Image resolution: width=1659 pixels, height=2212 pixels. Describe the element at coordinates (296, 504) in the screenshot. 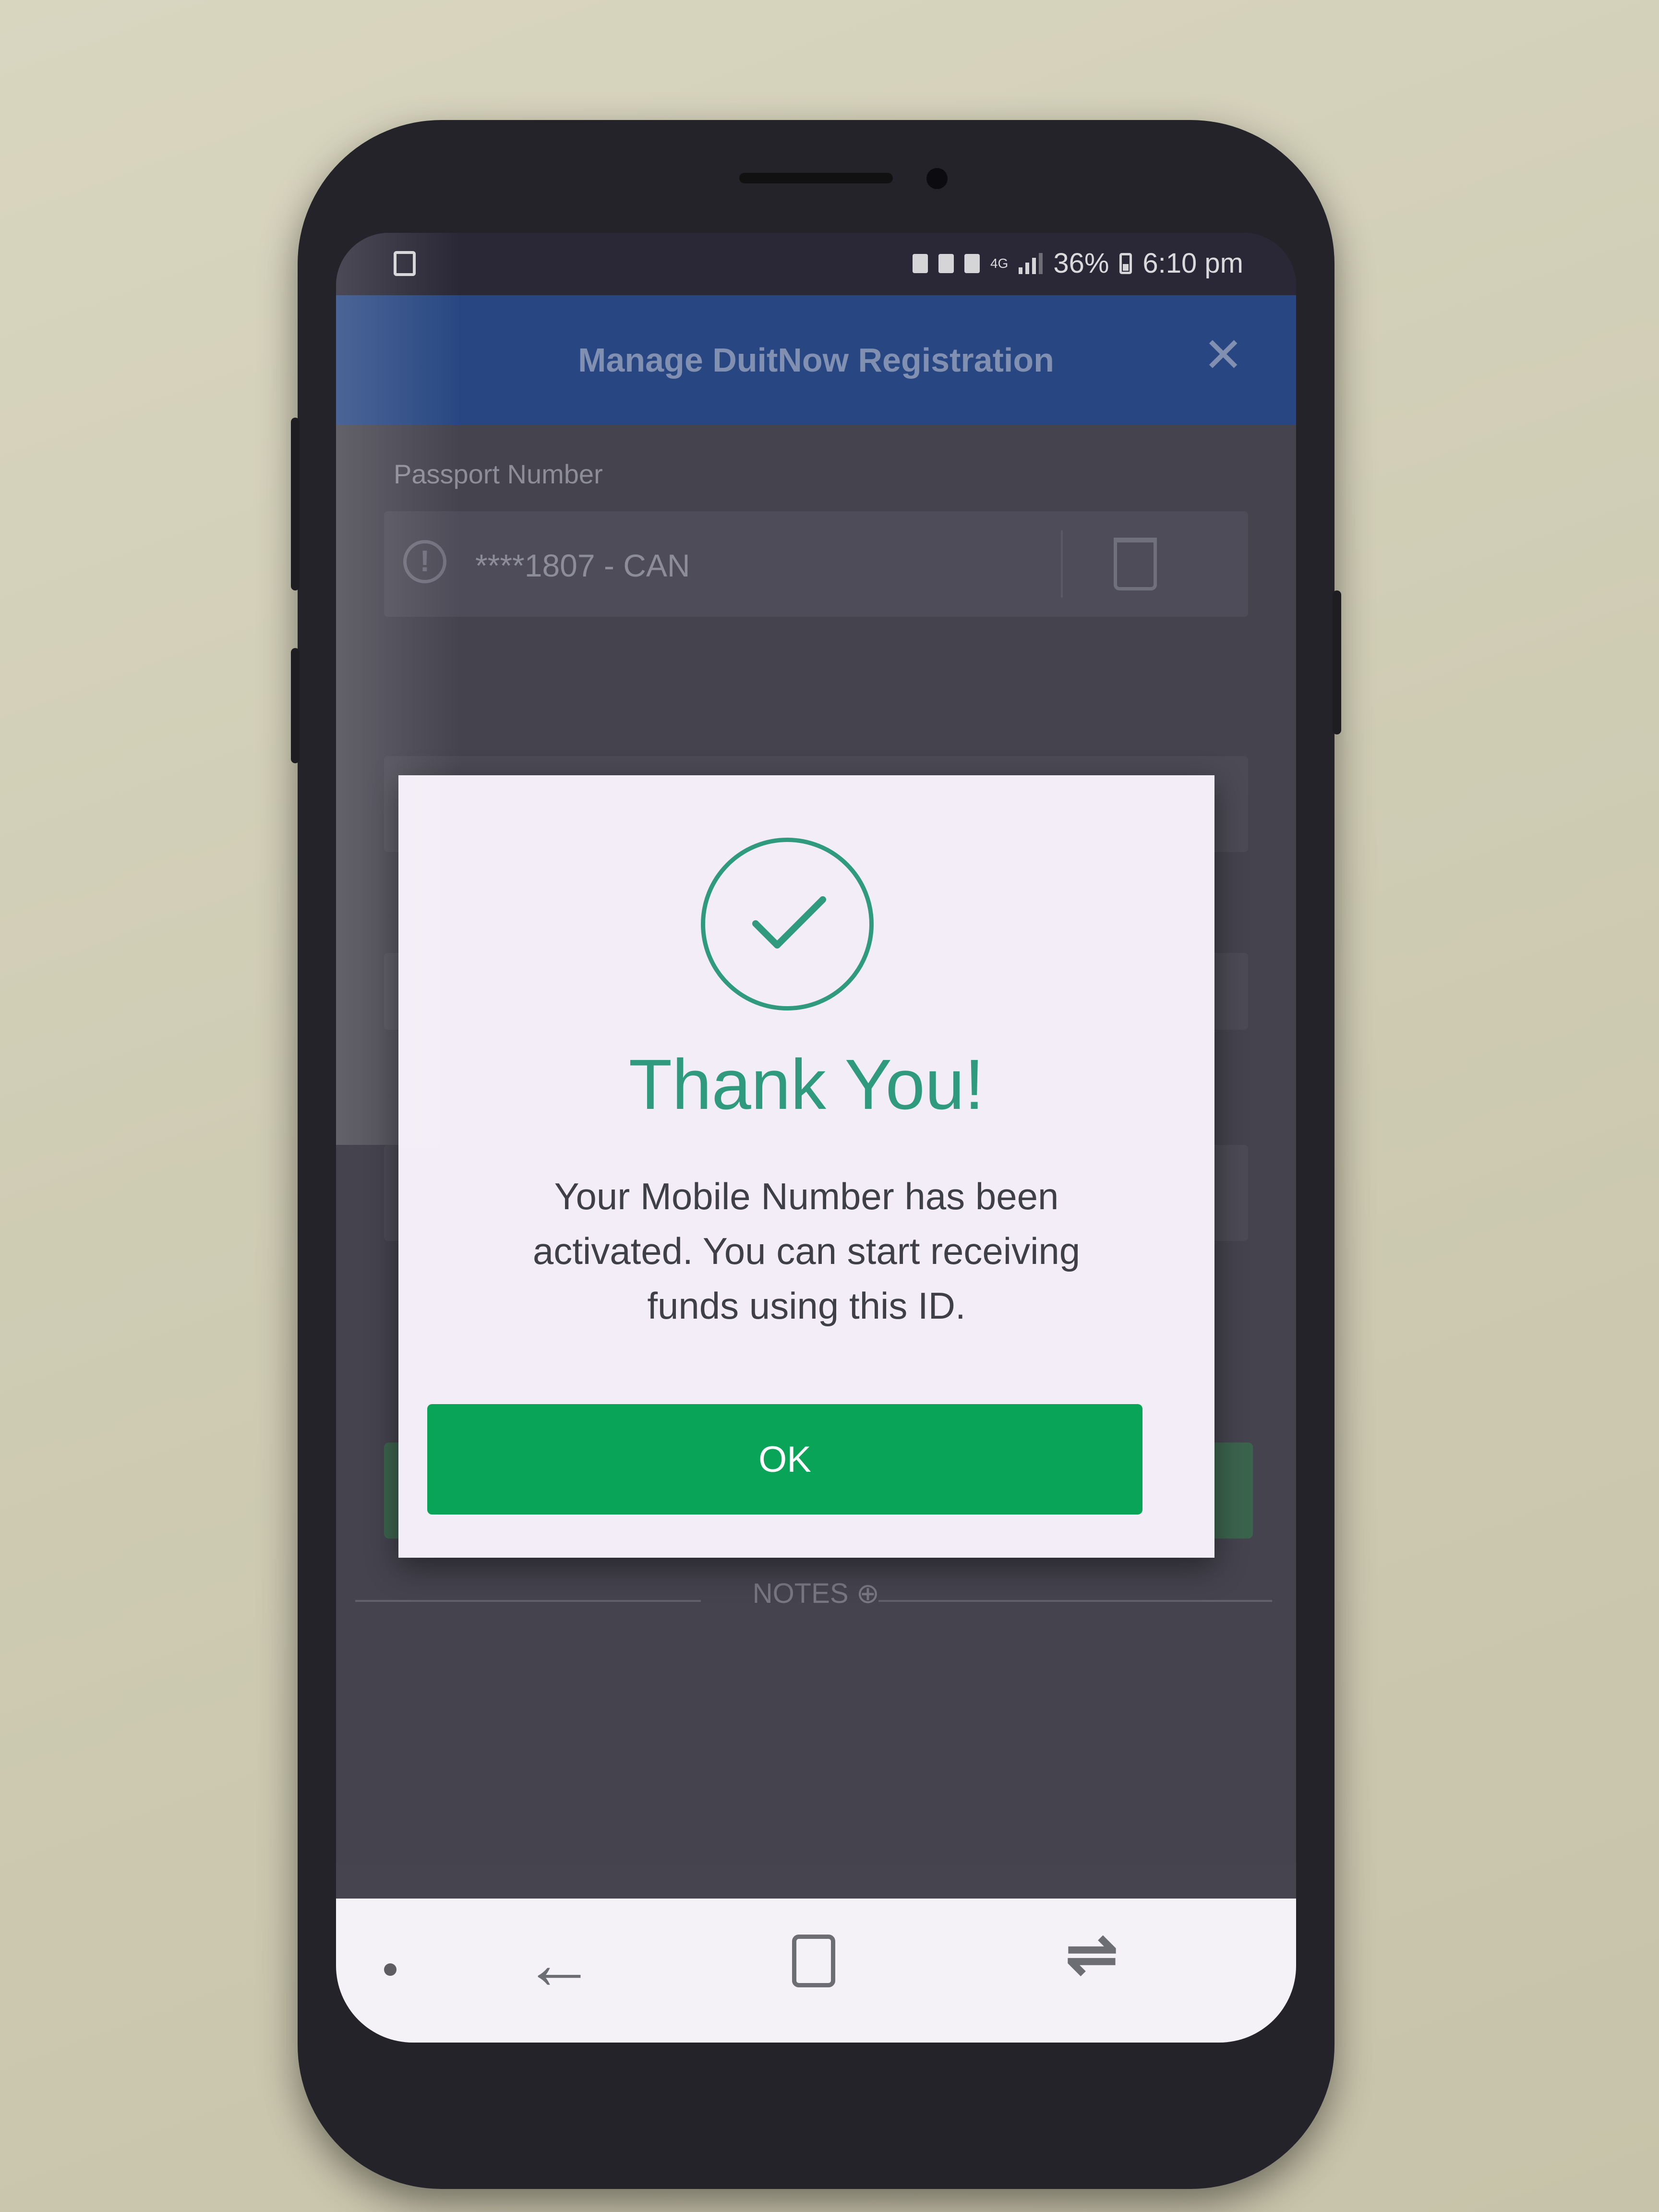

I see `volume-button` at that location.